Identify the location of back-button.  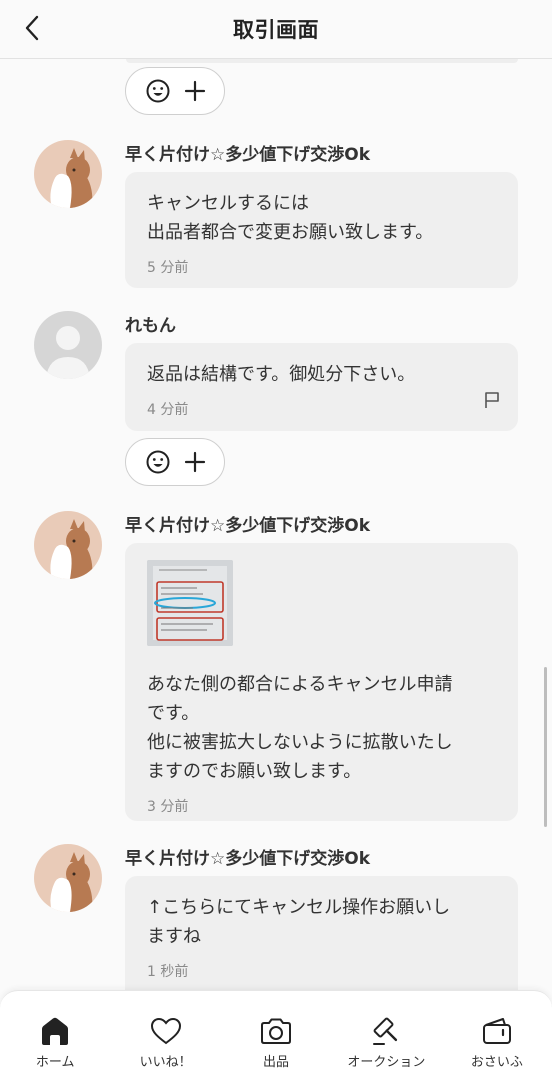
(32, 28).